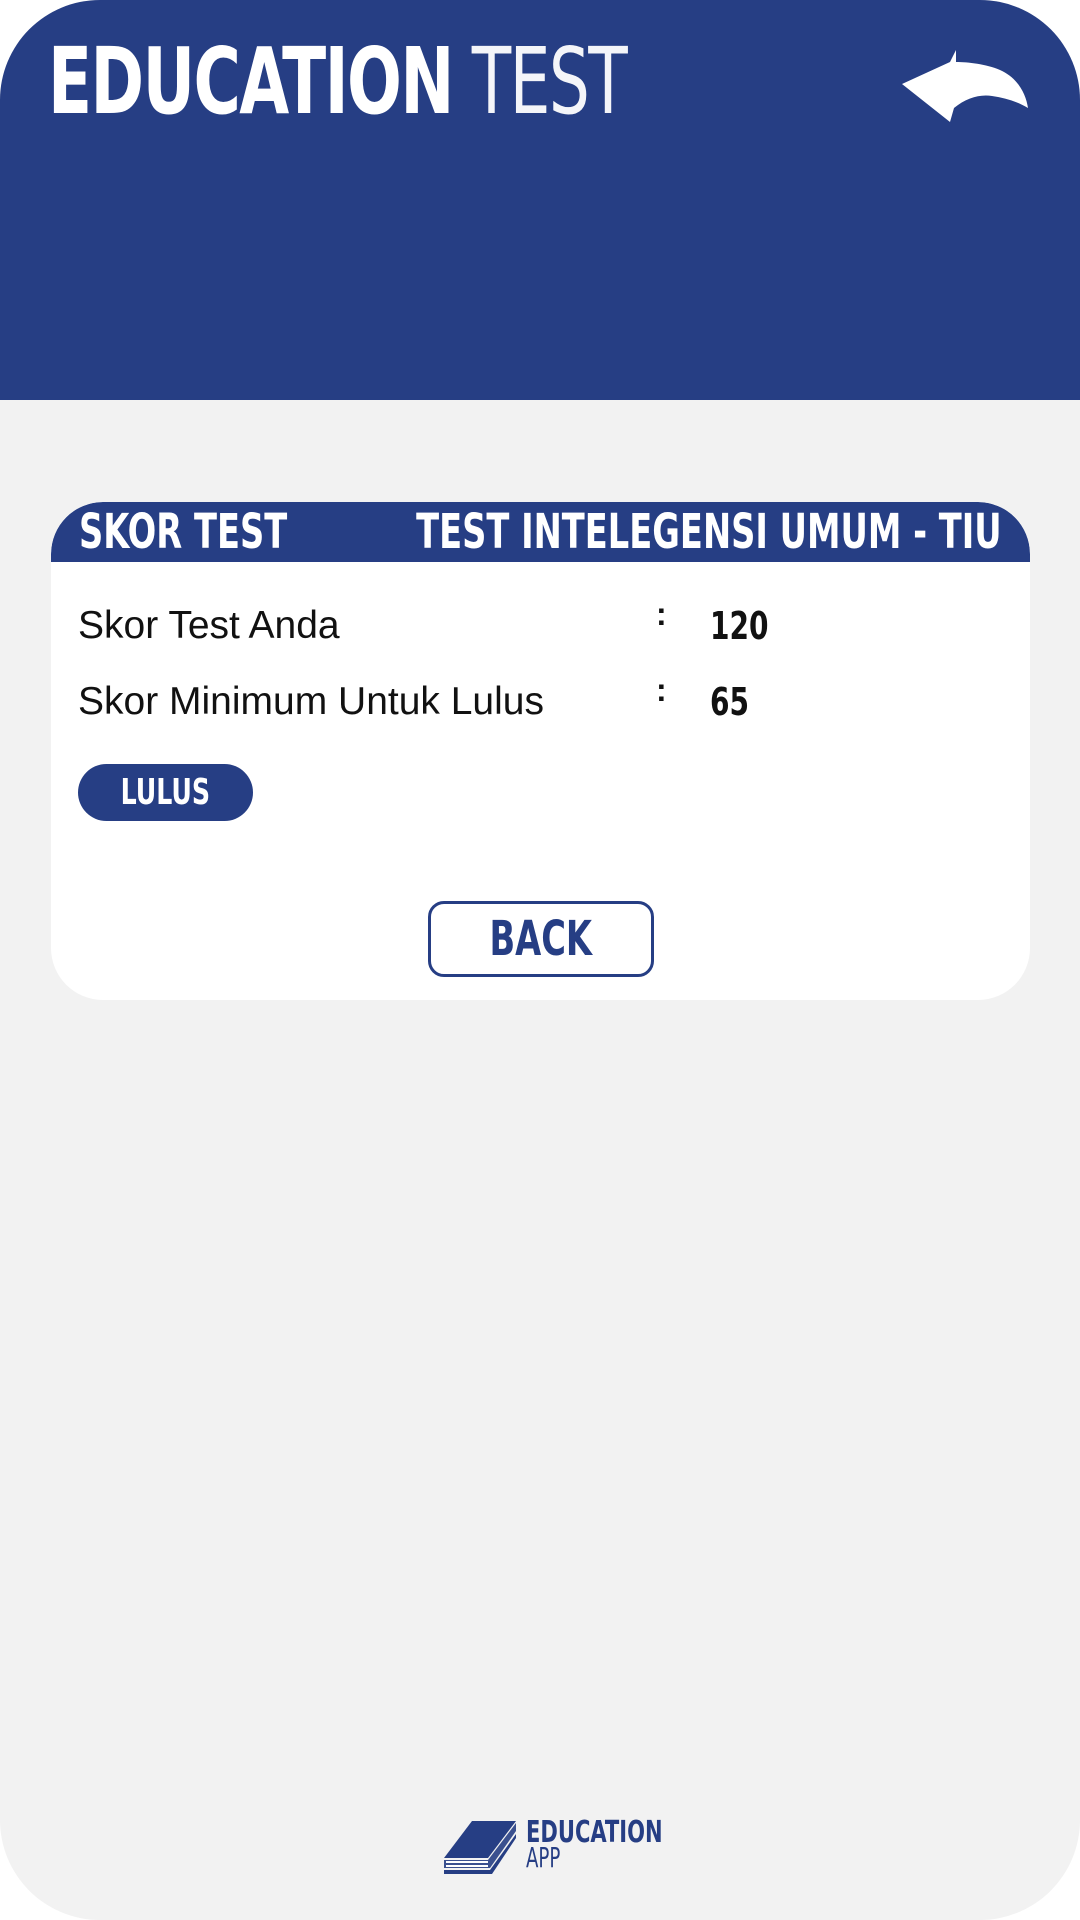  Describe the element at coordinates (183, 532) in the screenshot. I see `score-card-title: SKOR TEST` at that location.